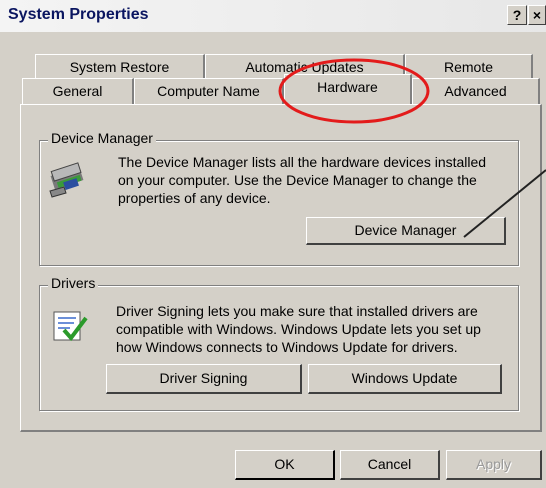  I want to click on help-icon: ?, so click(517, 15).